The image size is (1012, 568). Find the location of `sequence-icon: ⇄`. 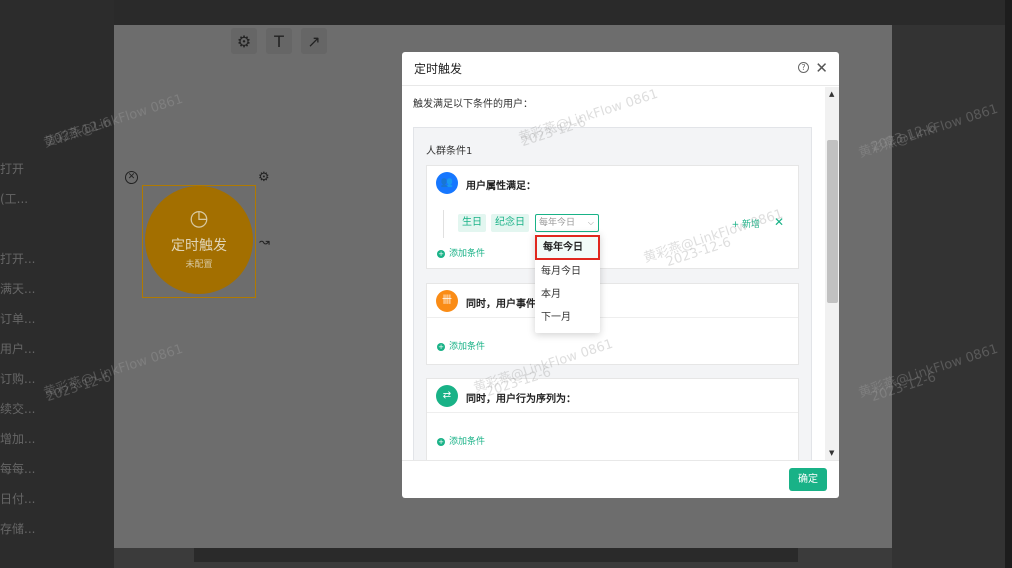

sequence-icon: ⇄ is located at coordinates (447, 396).